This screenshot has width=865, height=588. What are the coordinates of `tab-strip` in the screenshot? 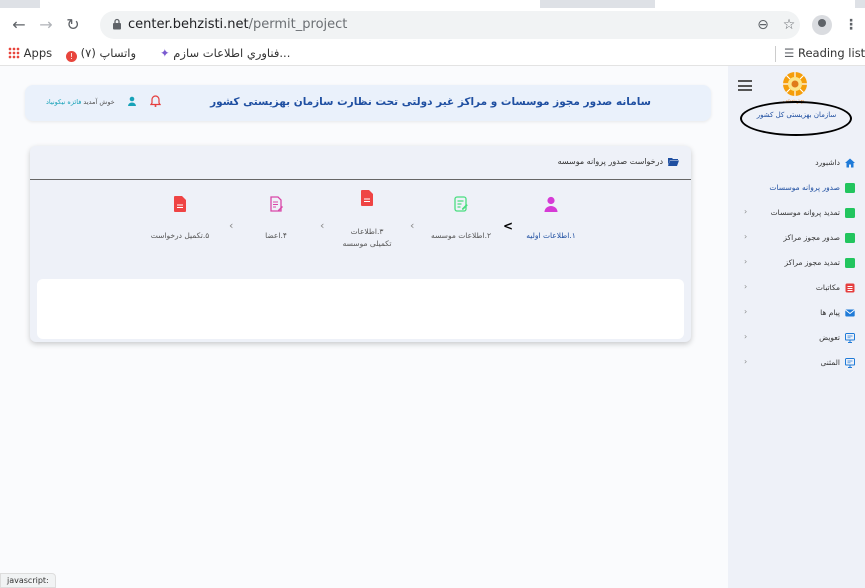 It's located at (432, 4).